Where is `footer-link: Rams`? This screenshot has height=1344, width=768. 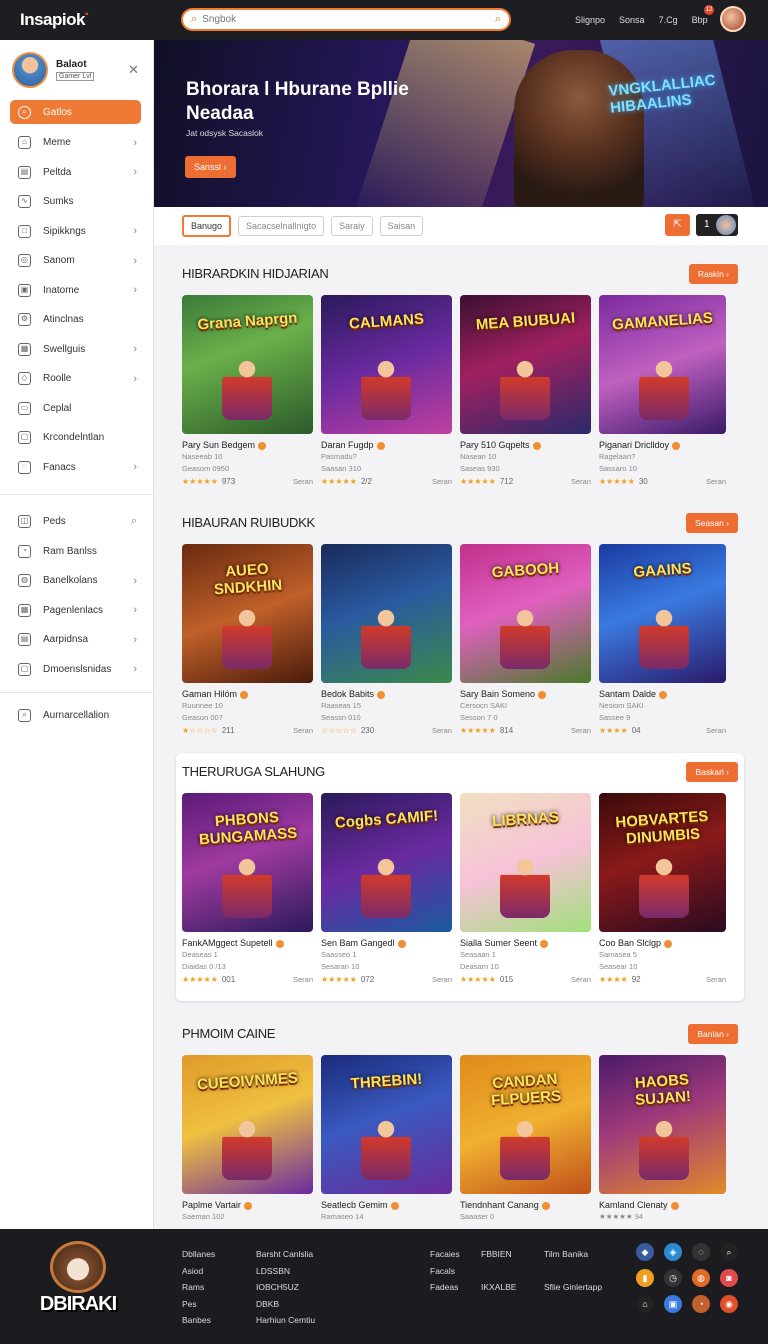 footer-link: Rams is located at coordinates (198, 1287).